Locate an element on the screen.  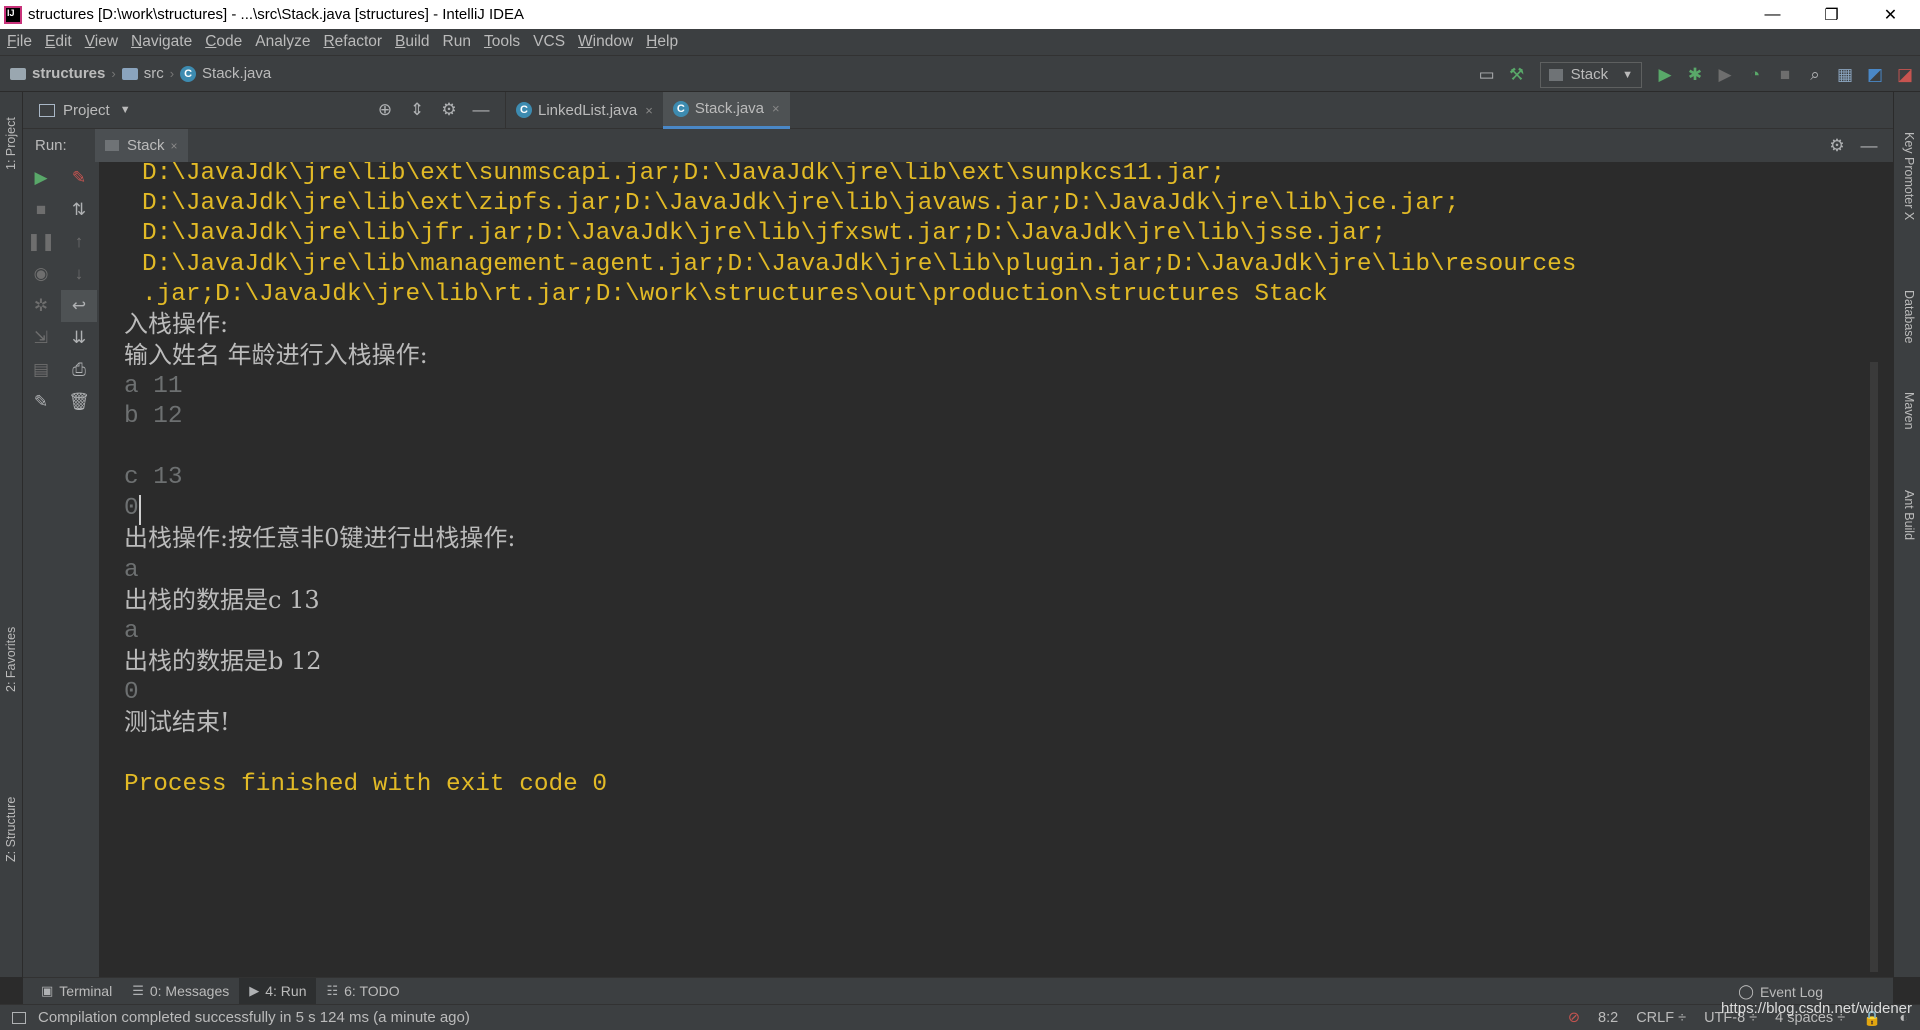
menu-analyze: Analyze is located at coordinates (282, 42).